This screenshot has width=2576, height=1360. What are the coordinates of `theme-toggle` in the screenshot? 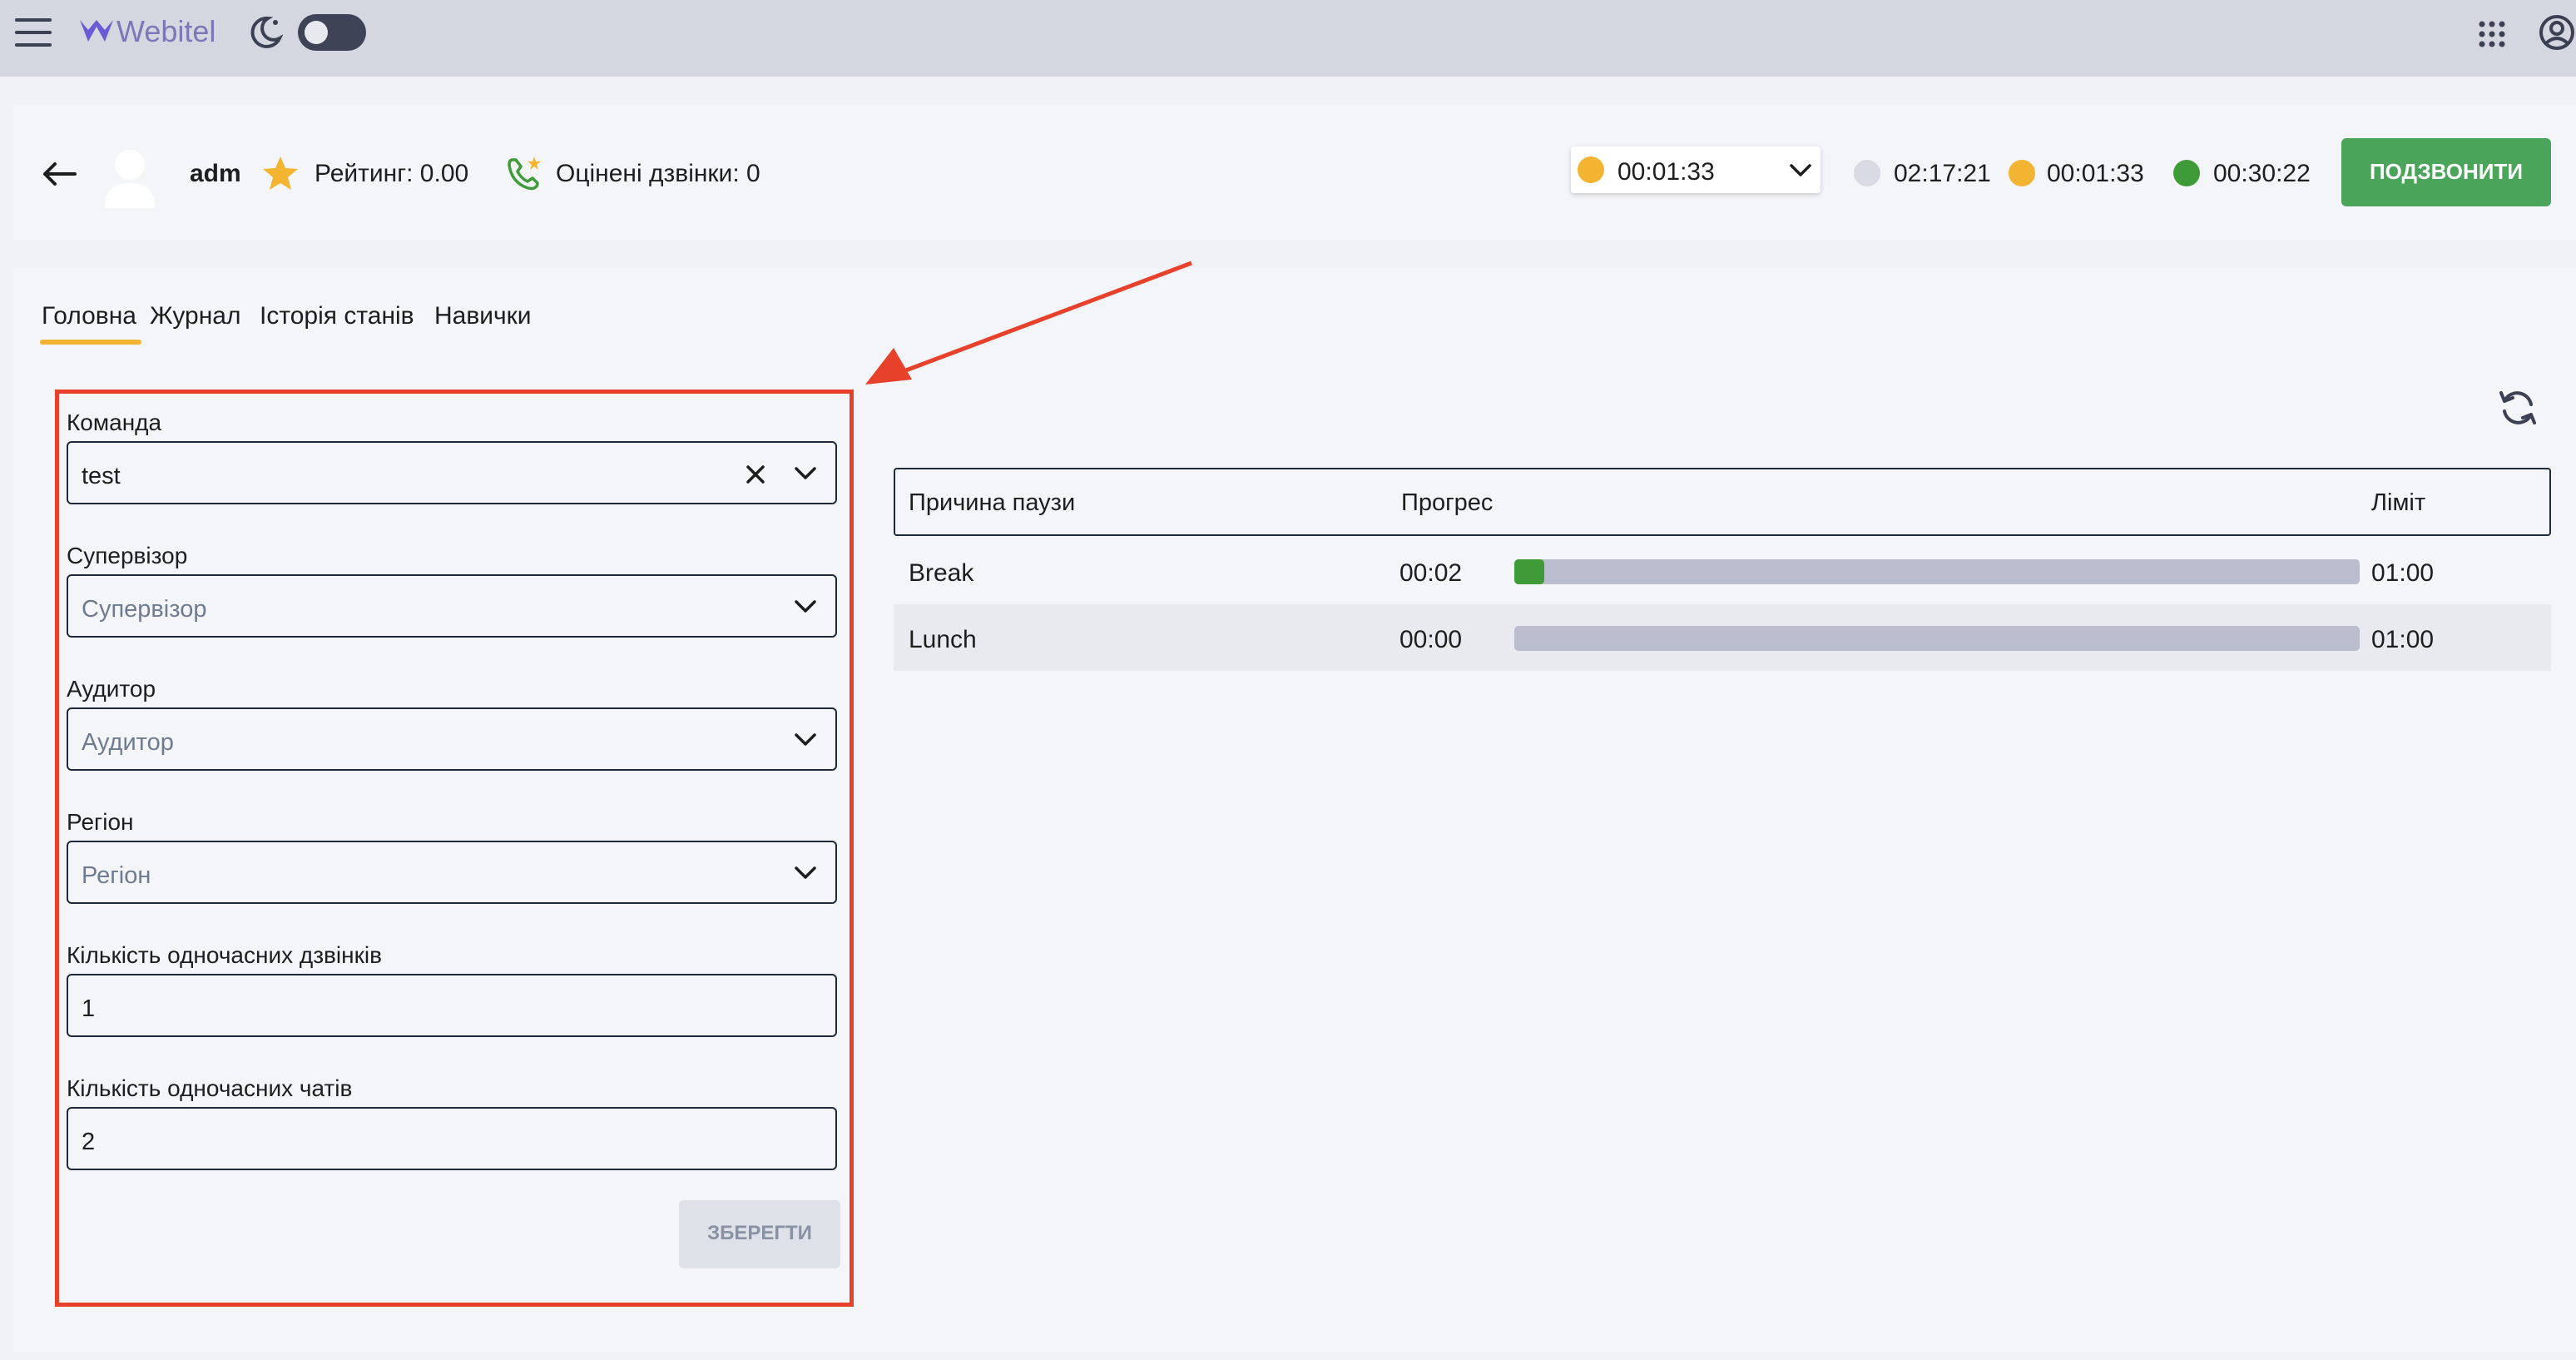 It's located at (332, 32).